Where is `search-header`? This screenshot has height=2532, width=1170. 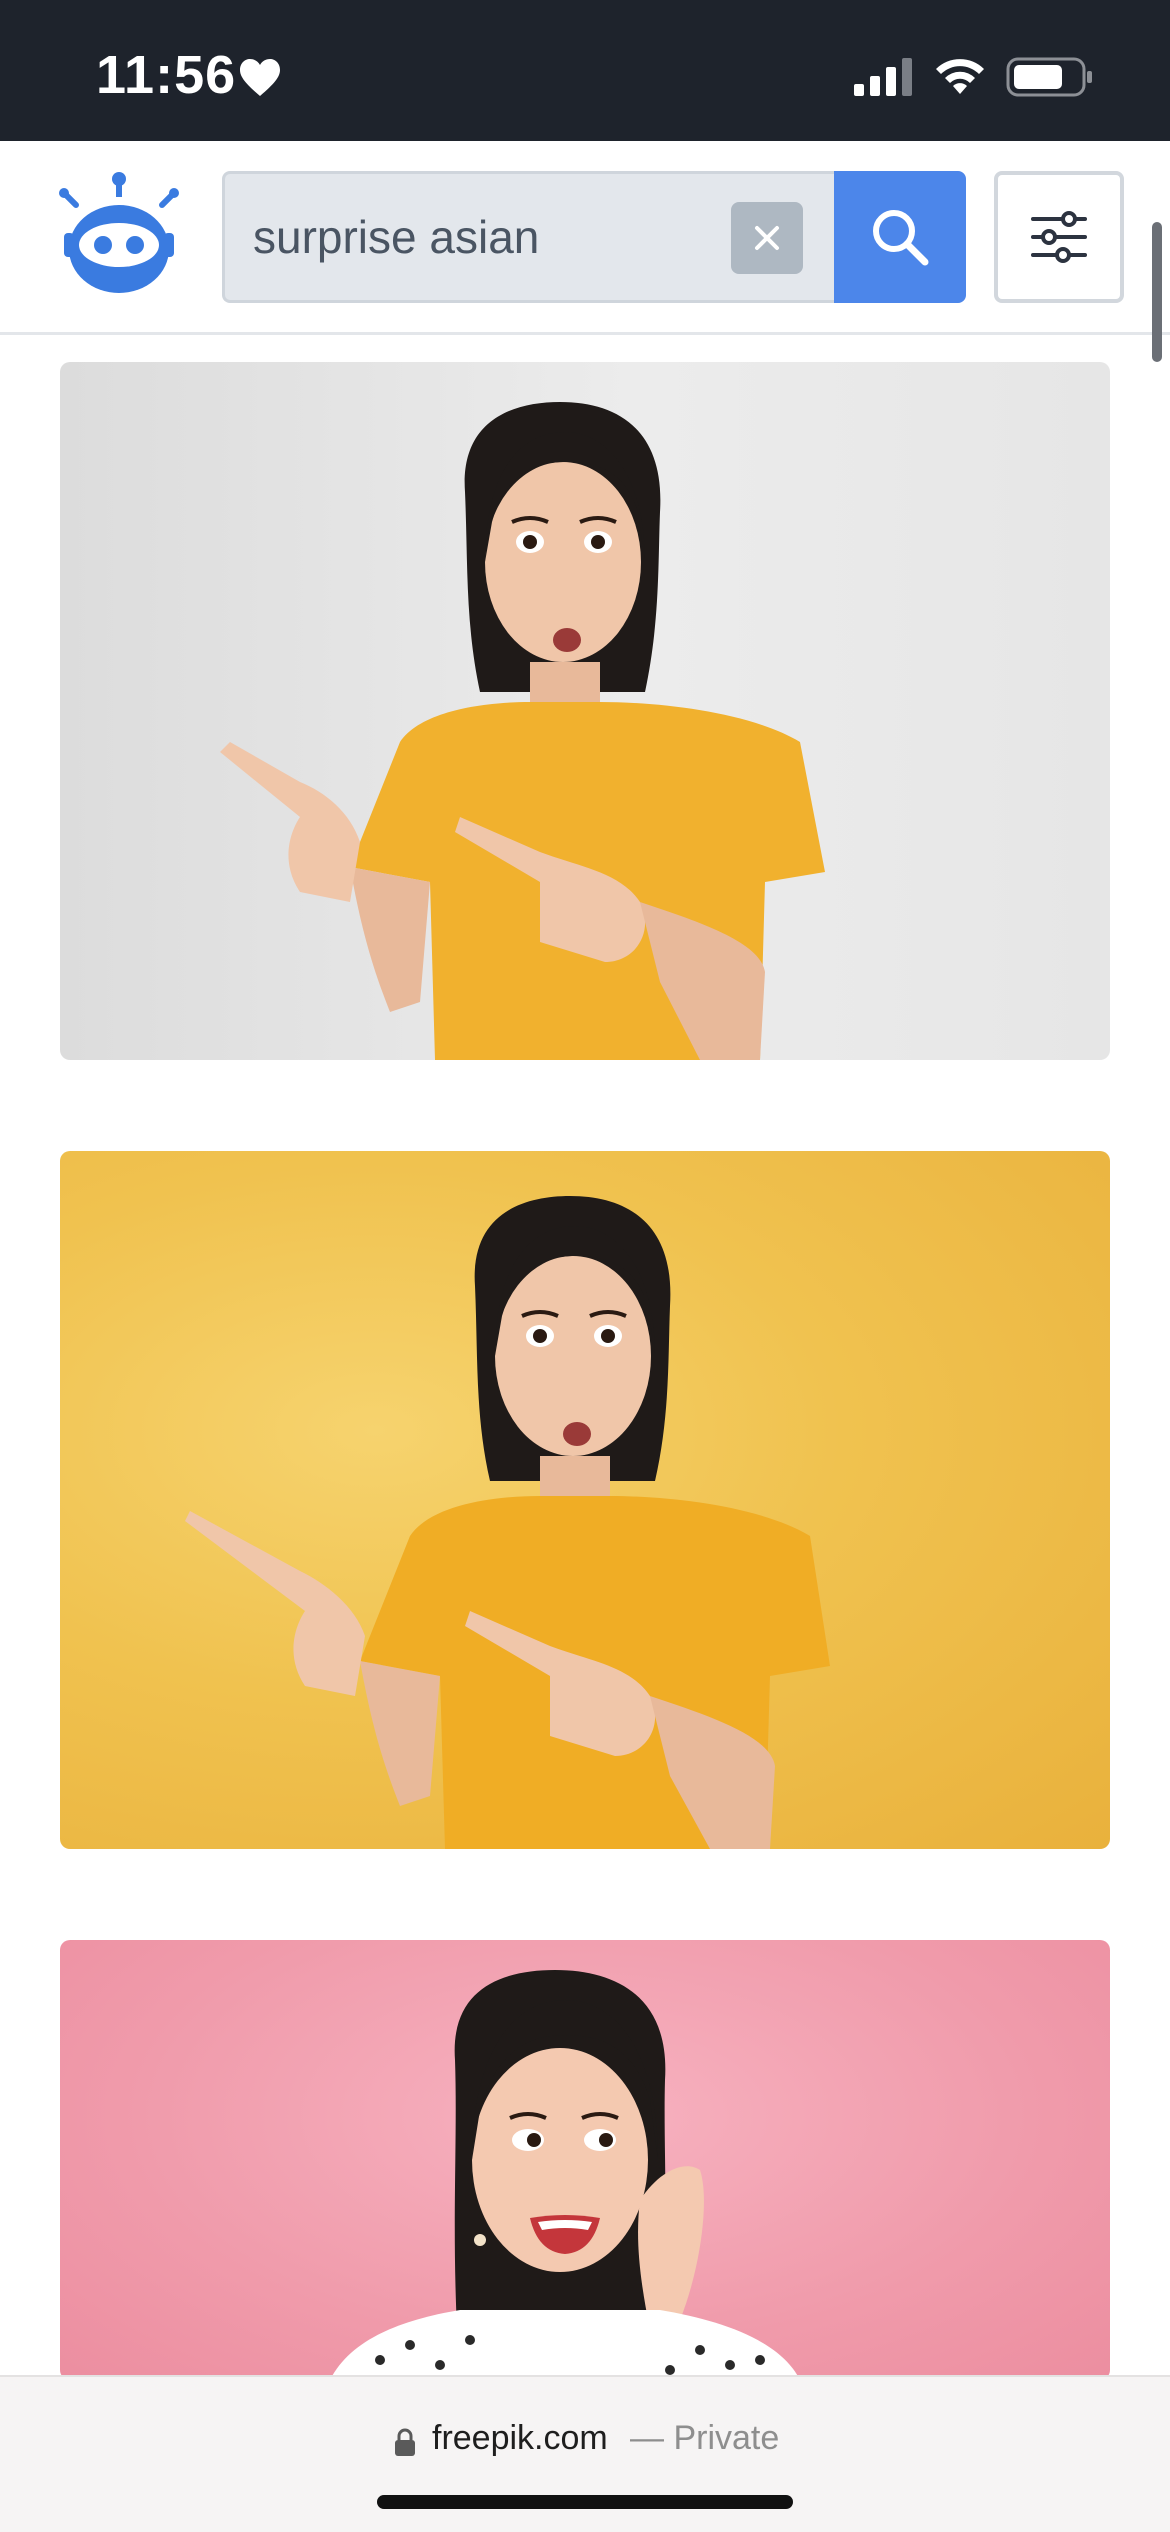
search-header is located at coordinates (585, 238).